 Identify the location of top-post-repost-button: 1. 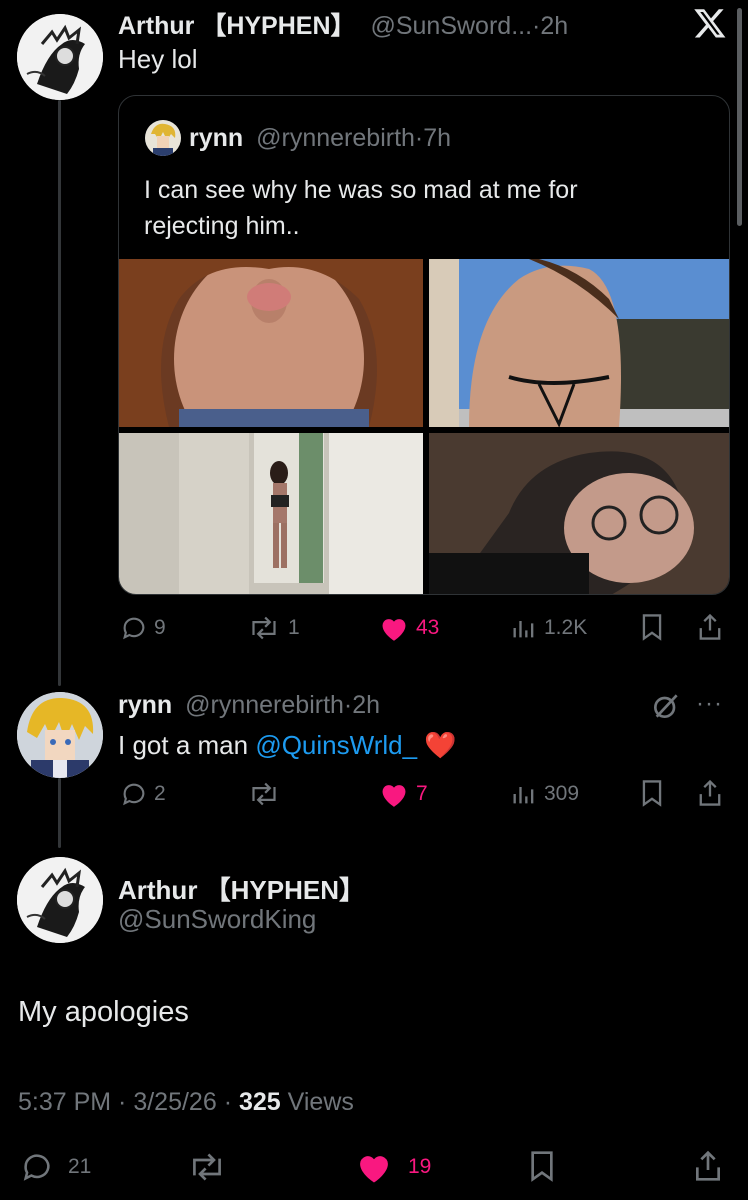
(273, 628).